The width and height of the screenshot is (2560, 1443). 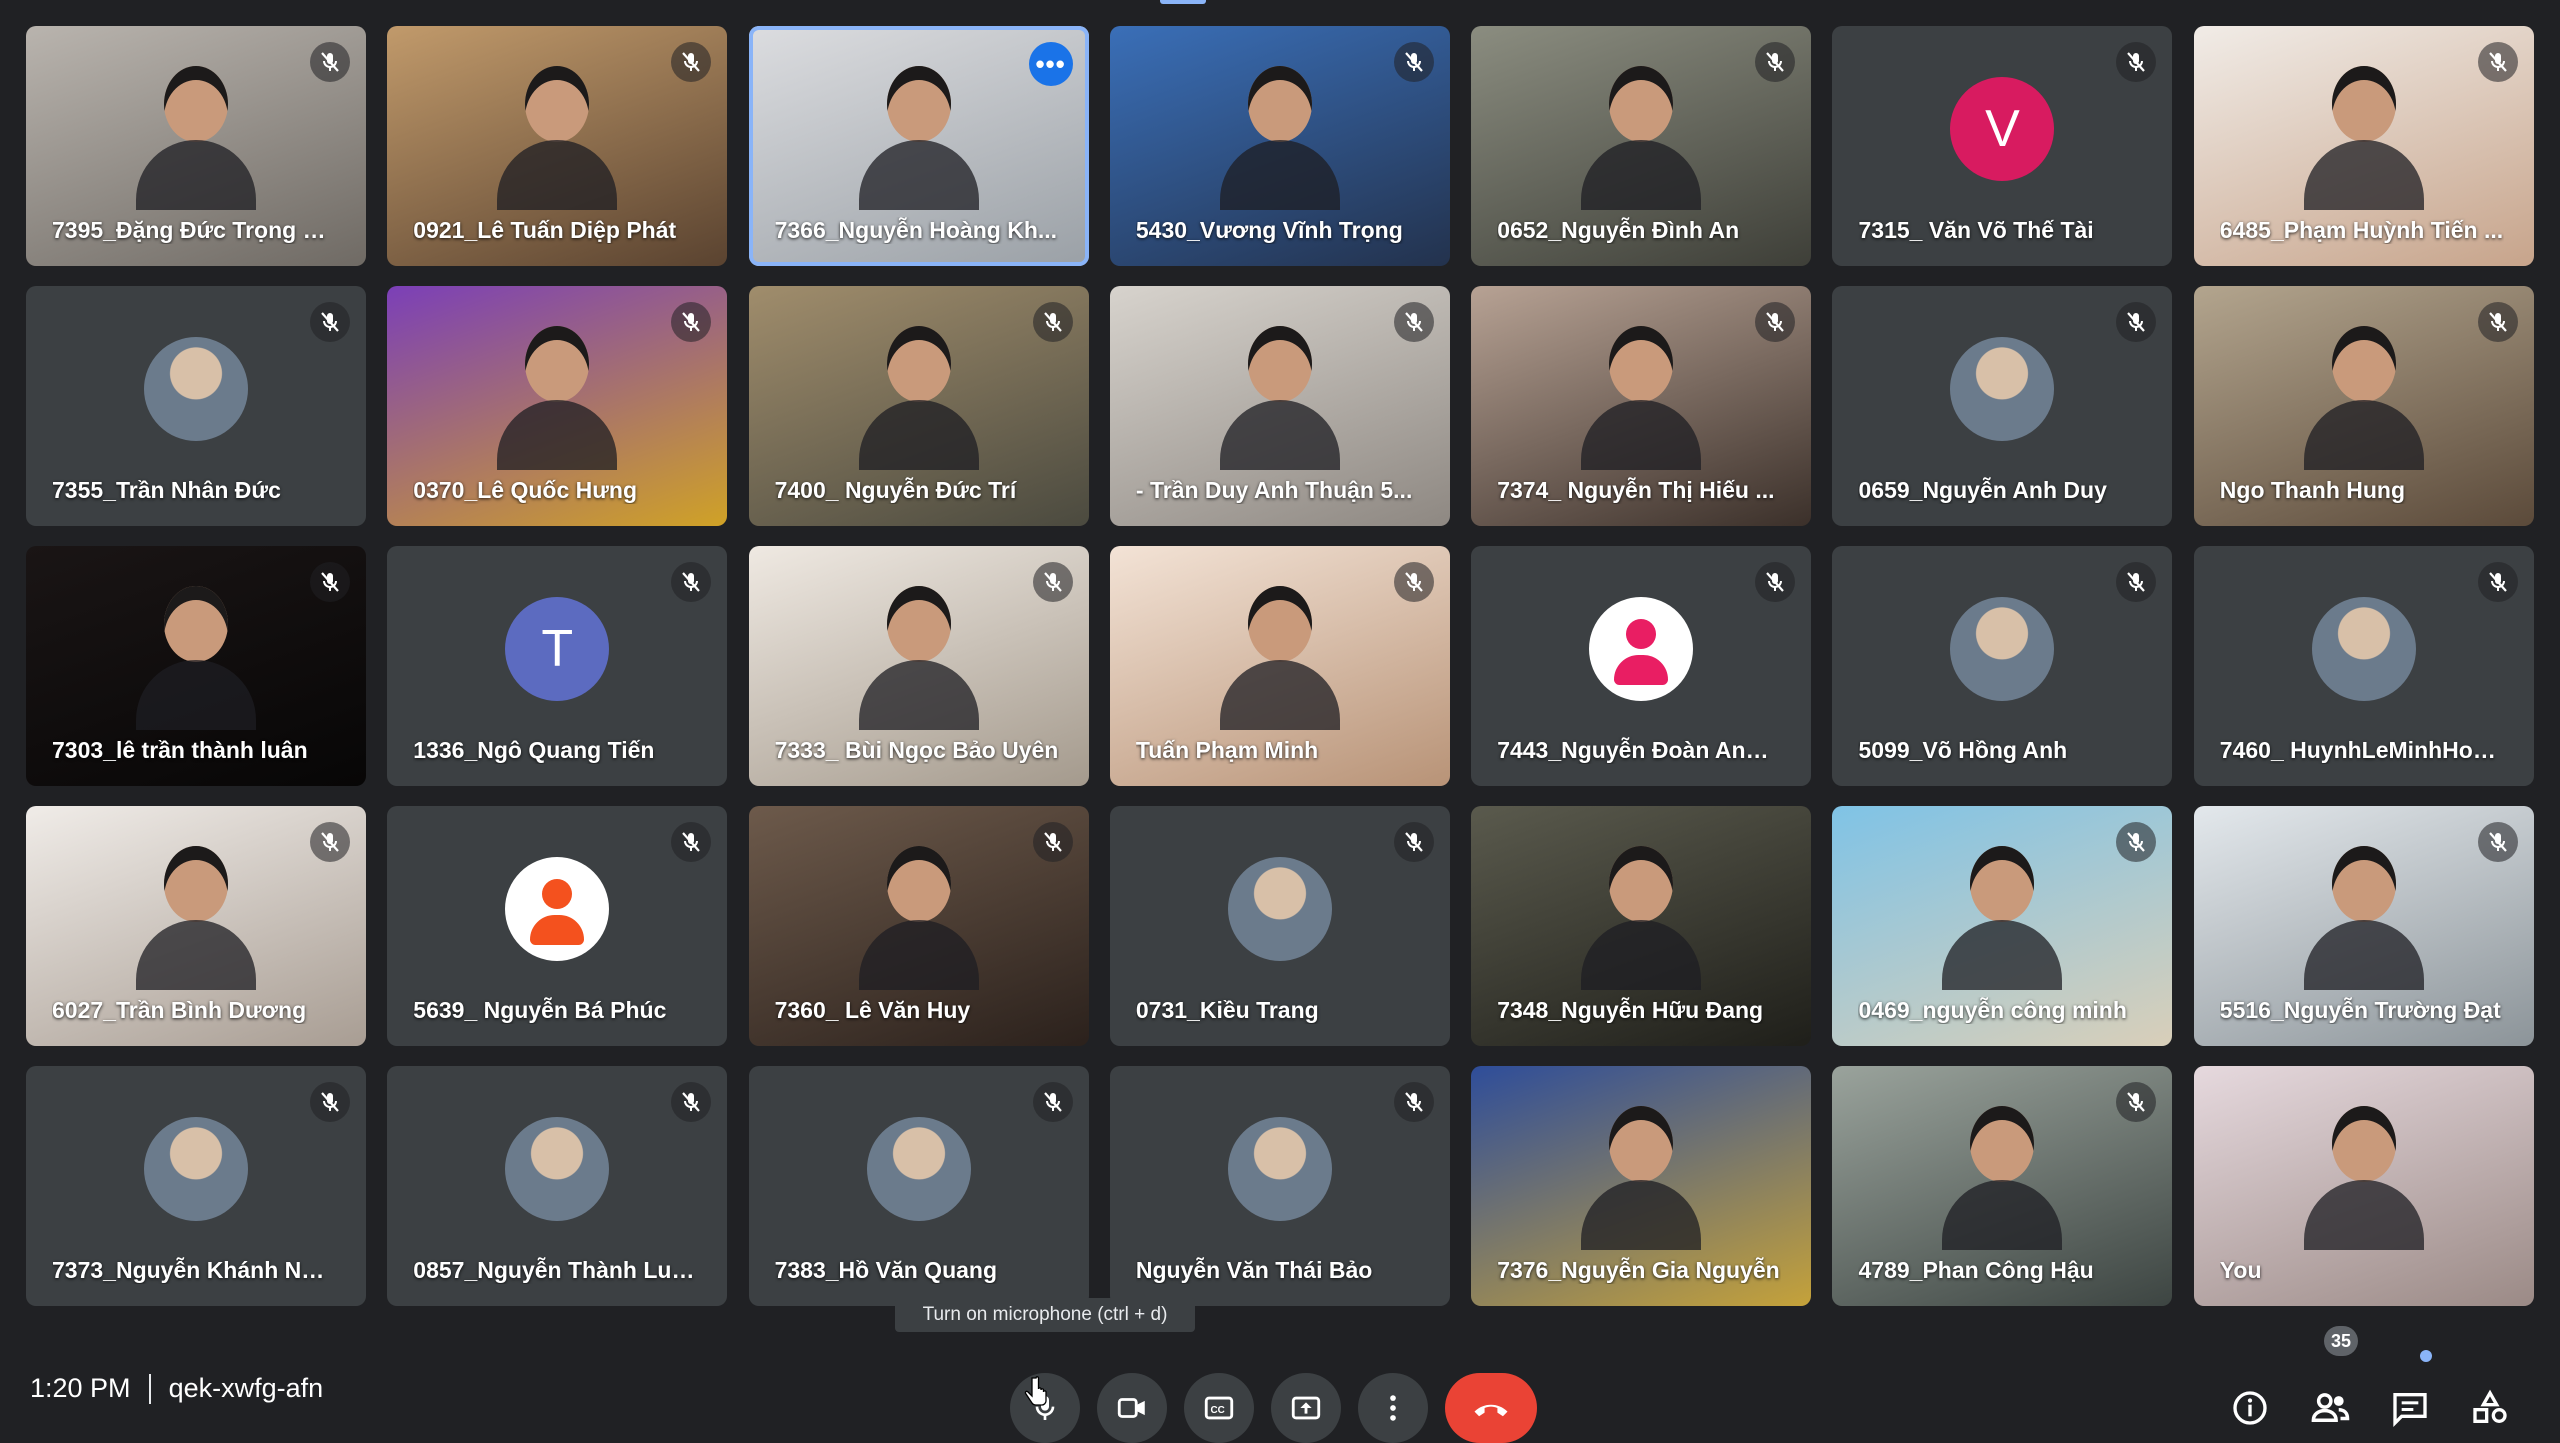 I want to click on participant-tile: 0659_Nguyễn Anh Duy, so click(x=2002, y=406).